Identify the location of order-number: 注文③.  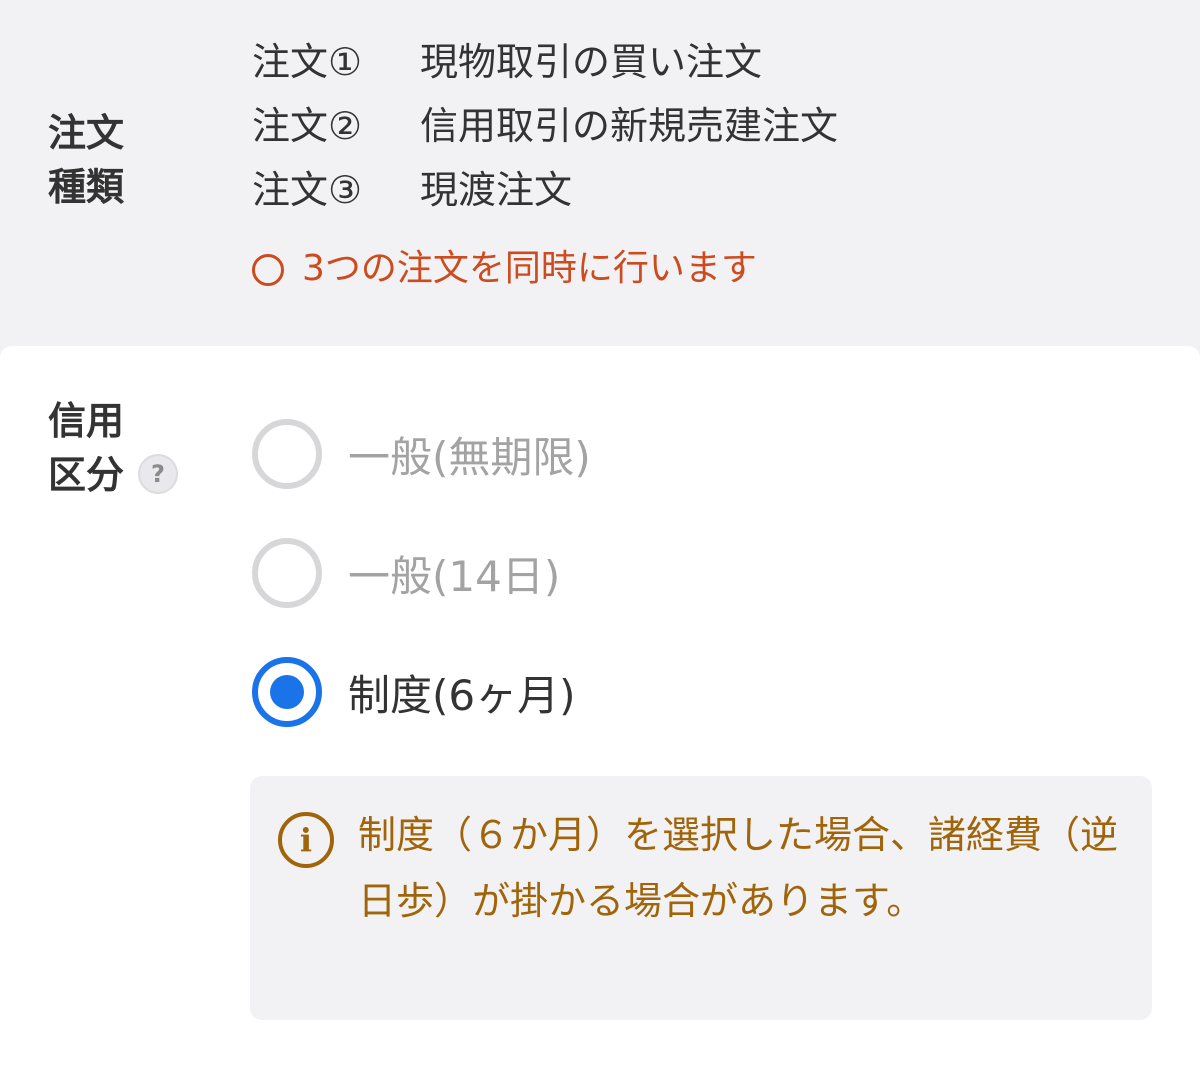
(307, 190).